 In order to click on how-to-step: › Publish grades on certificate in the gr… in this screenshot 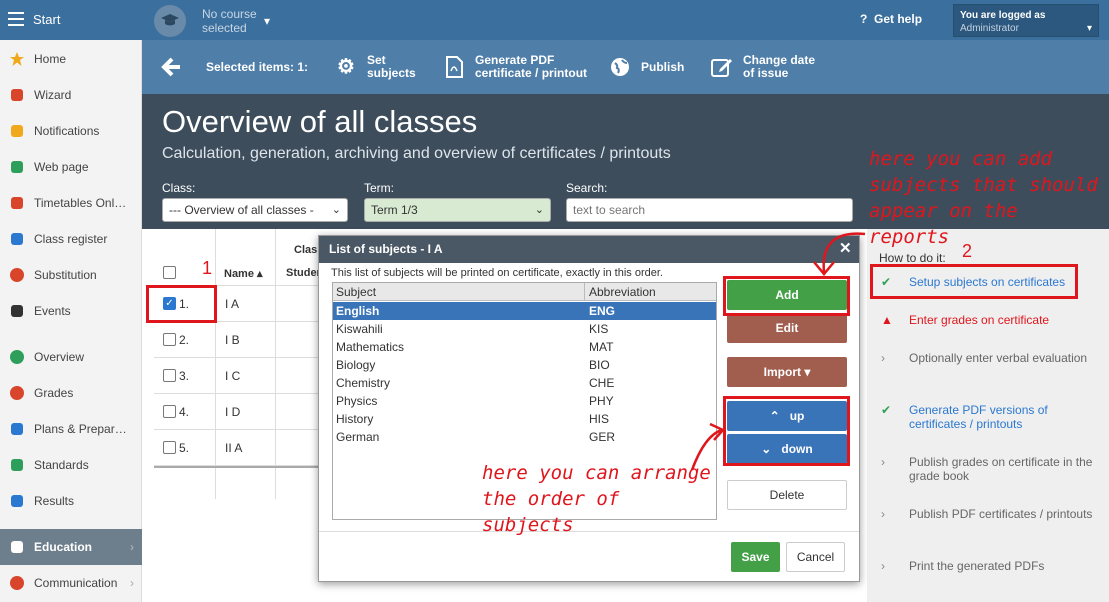, I will do `click(991, 469)`.